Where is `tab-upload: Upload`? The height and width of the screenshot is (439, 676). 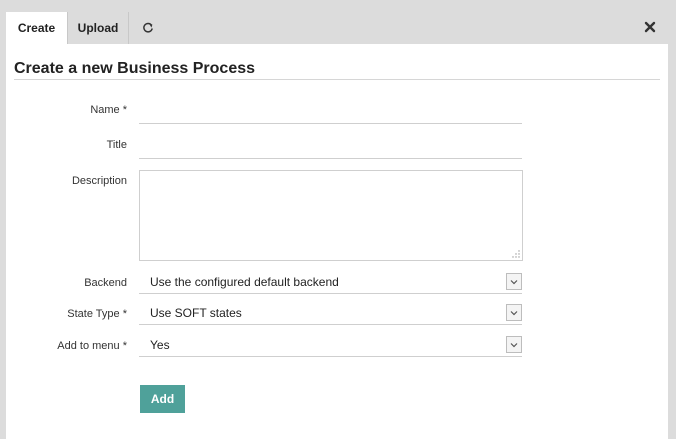 tab-upload: Upload is located at coordinates (97, 28).